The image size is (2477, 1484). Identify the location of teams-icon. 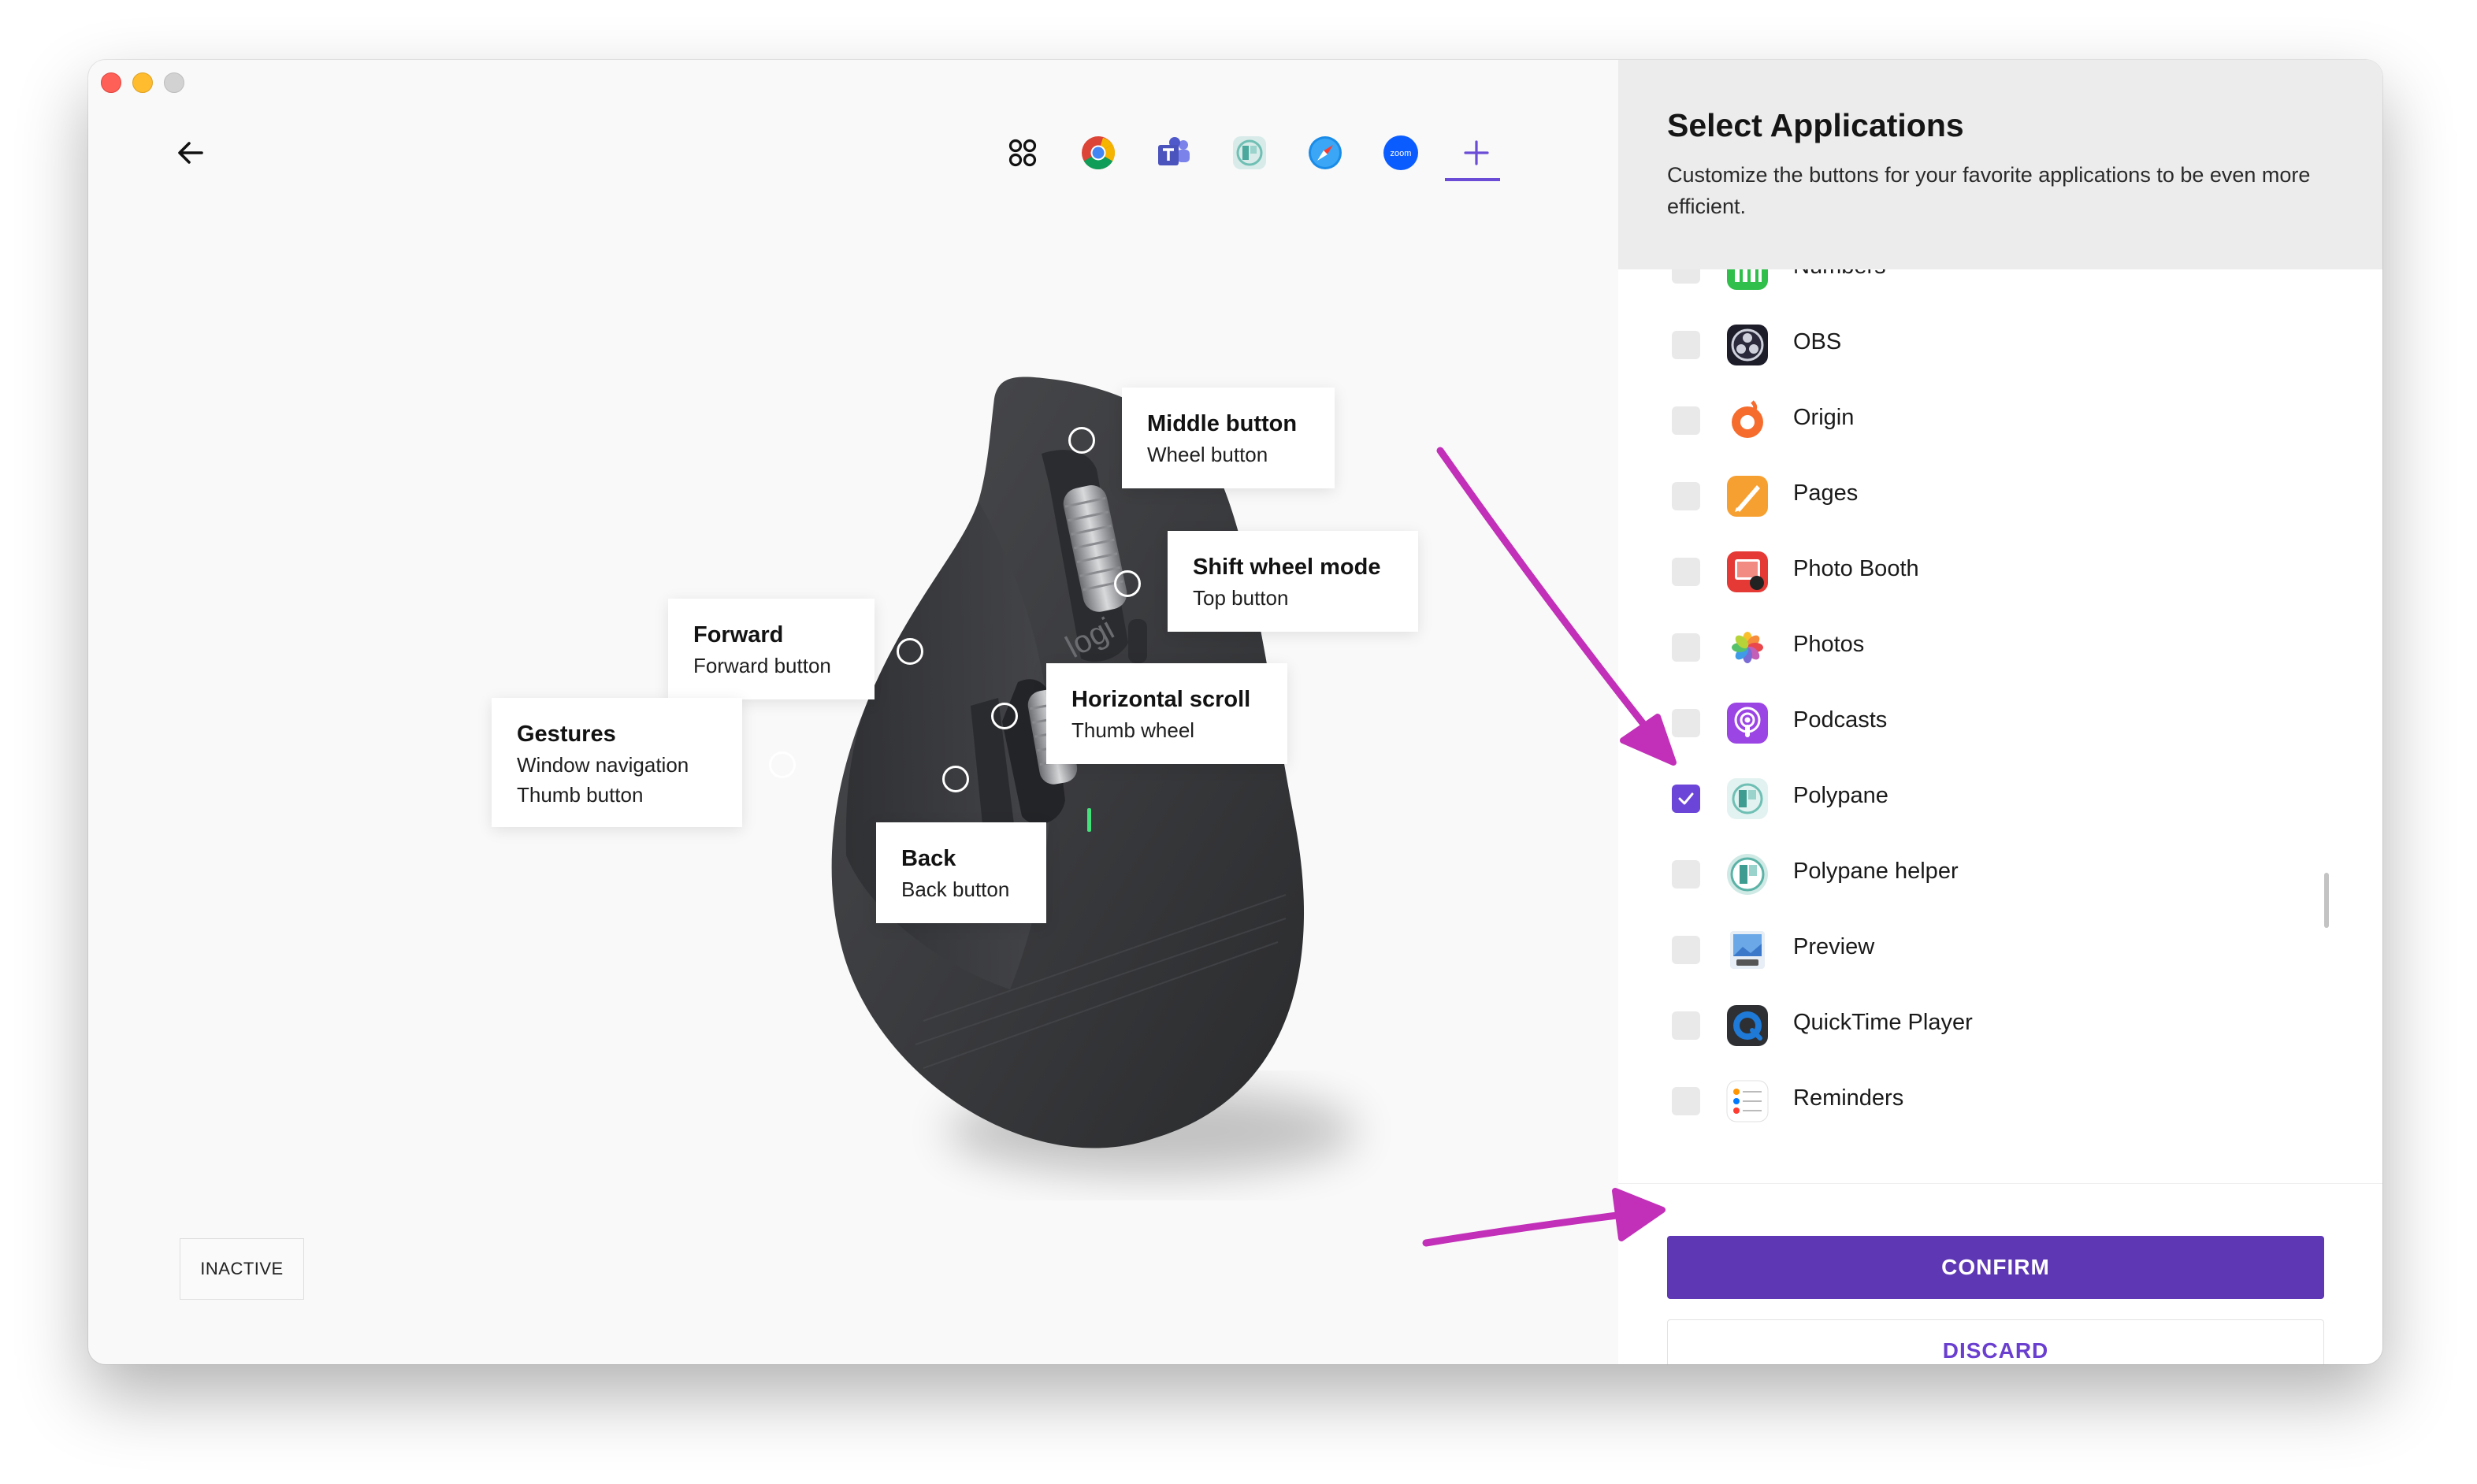
(1174, 151).